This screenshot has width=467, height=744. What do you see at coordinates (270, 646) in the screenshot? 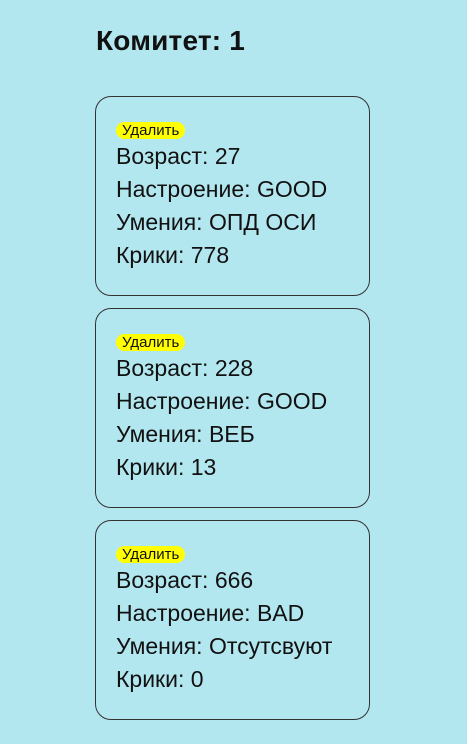
I see `skills-value: Отсутсвуют` at bounding box center [270, 646].